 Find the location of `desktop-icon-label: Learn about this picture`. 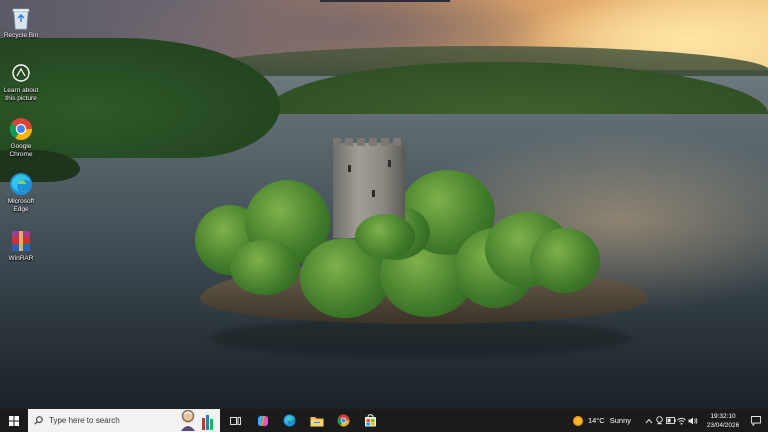

desktop-icon-label: Learn about this picture is located at coordinates (21, 95).